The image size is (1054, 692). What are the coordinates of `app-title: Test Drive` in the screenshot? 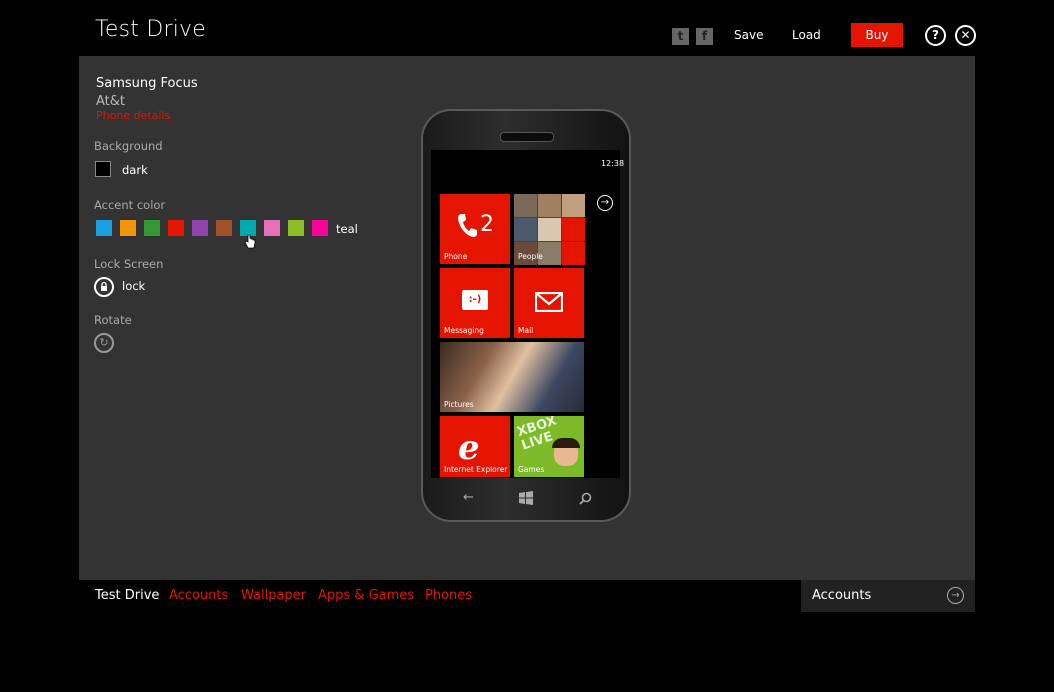 It's located at (150, 29).